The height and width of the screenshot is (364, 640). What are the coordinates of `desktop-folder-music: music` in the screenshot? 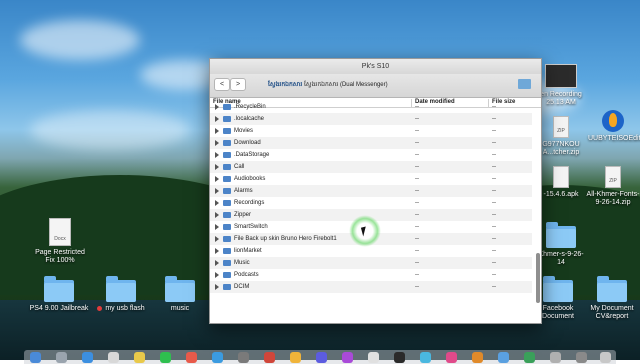 It's located at (180, 294).